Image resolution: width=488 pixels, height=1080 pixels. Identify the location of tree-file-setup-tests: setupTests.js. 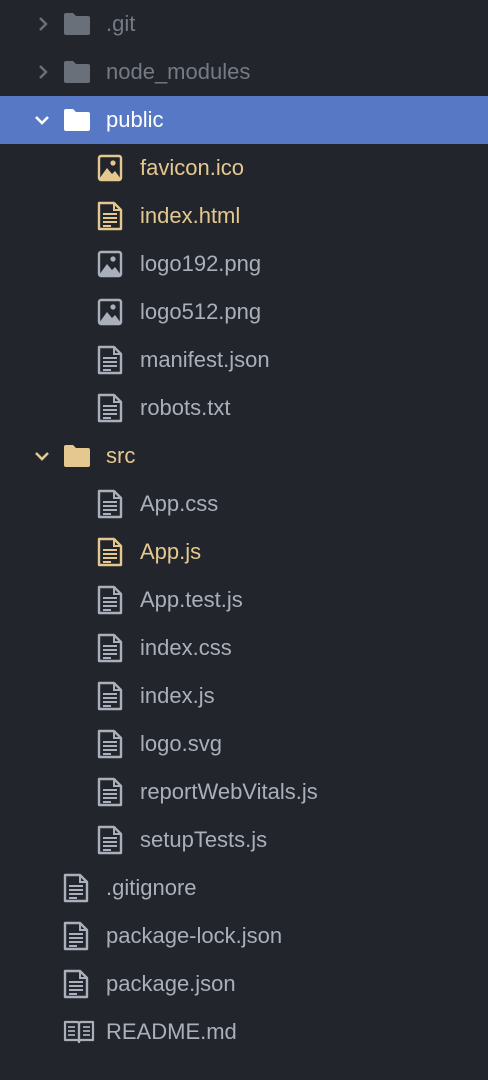
(244, 840).